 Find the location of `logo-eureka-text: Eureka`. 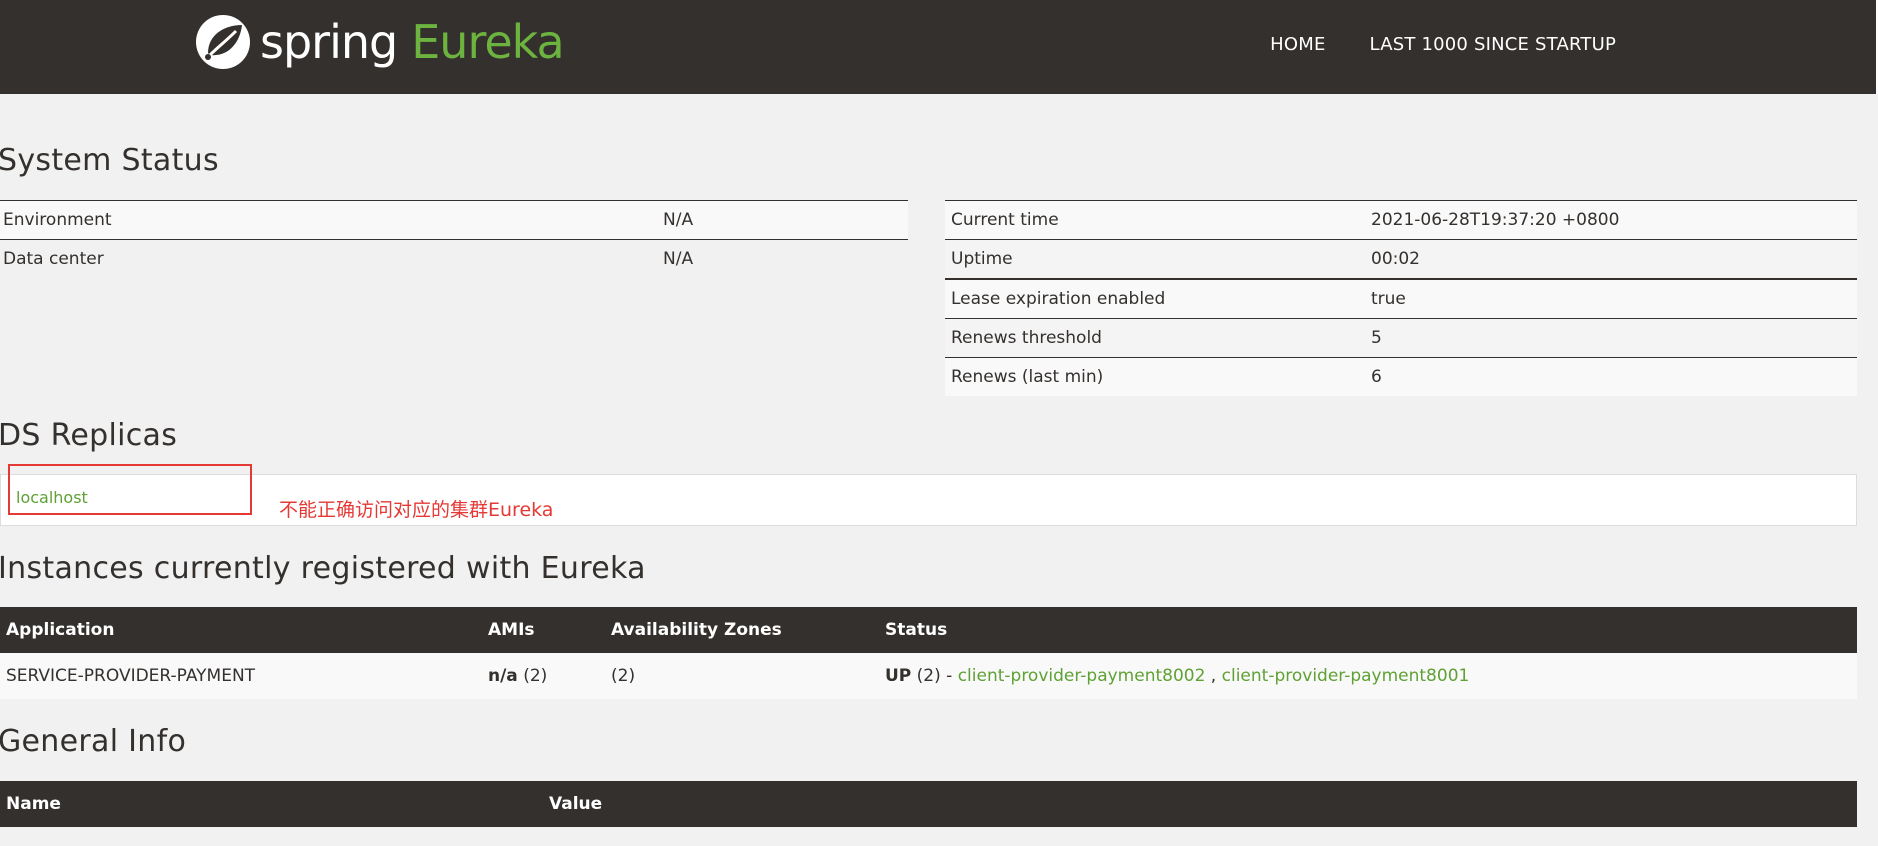

logo-eureka-text: Eureka is located at coordinates (487, 42).